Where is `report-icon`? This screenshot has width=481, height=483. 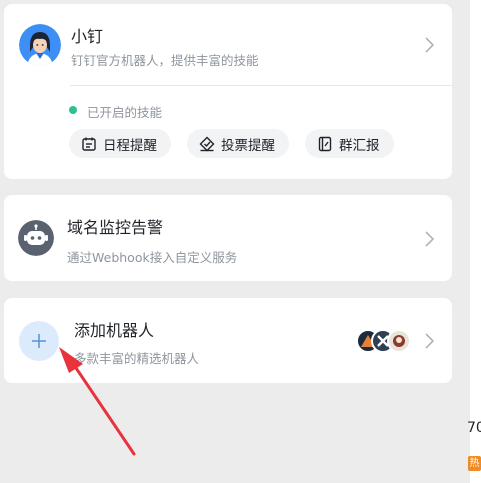 report-icon is located at coordinates (325, 143).